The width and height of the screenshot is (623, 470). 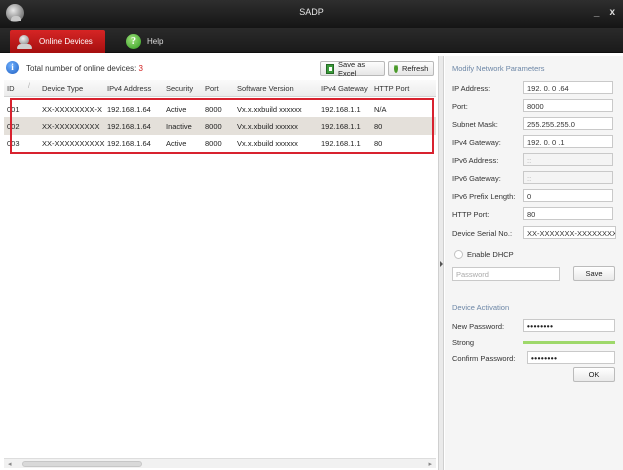 I want to click on tab-label: Help, so click(x=155, y=41).